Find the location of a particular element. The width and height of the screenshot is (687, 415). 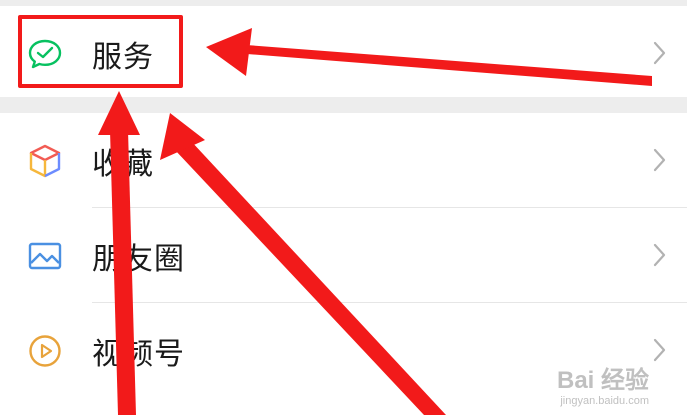

watermark: Bai 经验 jingyan.baidu.com is located at coordinates (603, 383).